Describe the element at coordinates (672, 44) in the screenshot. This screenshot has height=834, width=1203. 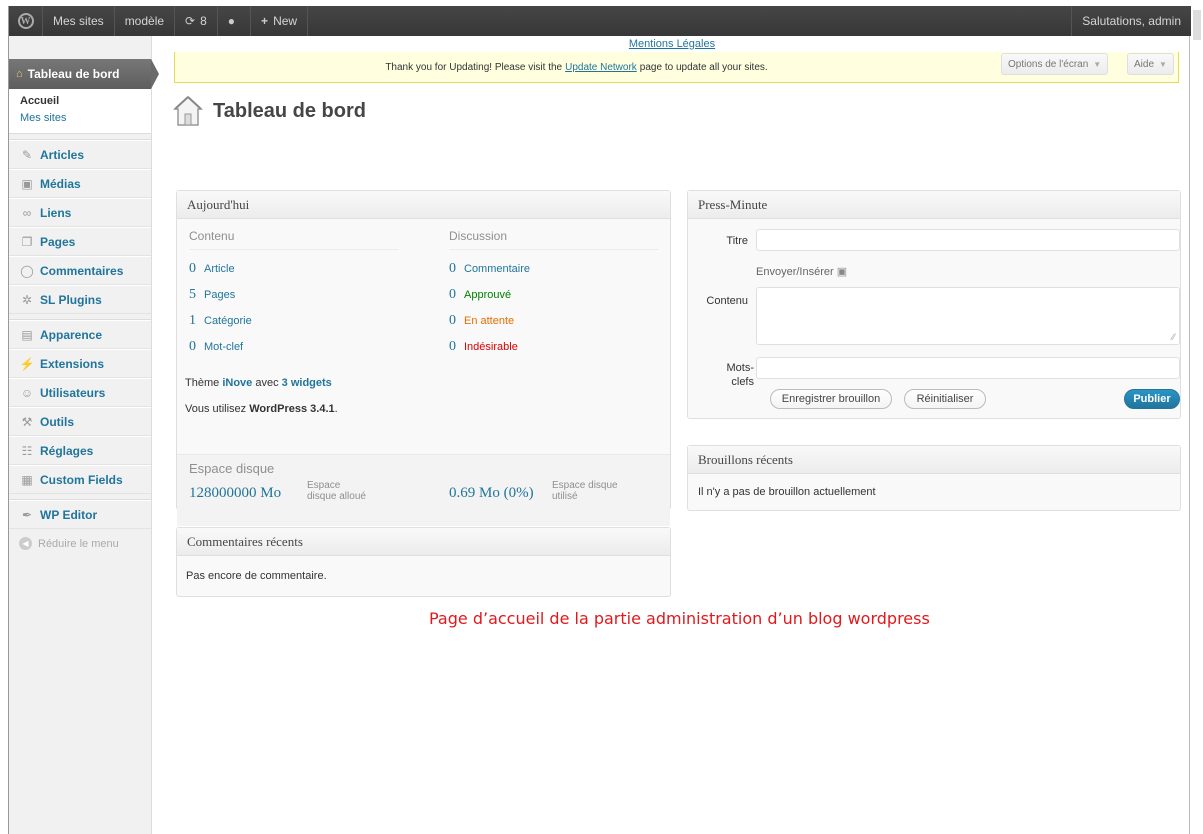
I see `legal-mentions-link: Mentions Légales` at that location.